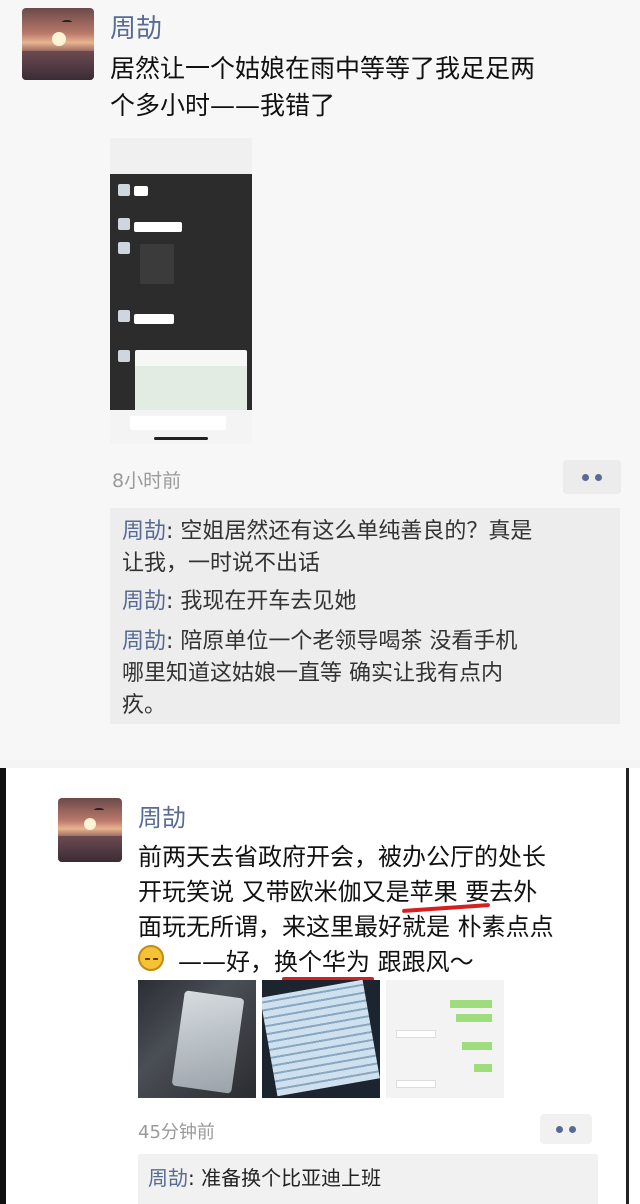  What do you see at coordinates (323, 87) in the screenshot?
I see `post-text: 居然让一个姑娘在雨中等等了我足足两 个多小时——我错了` at bounding box center [323, 87].